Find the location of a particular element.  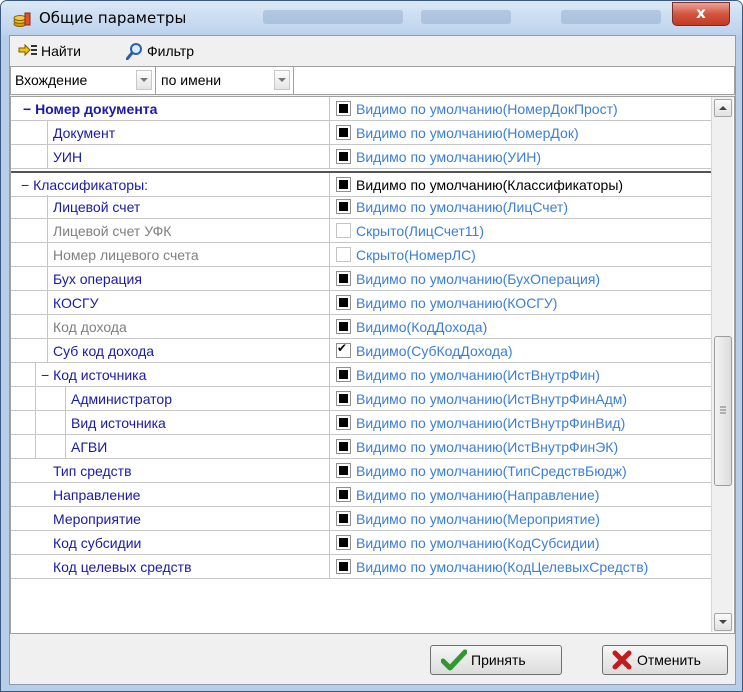

close-button: x is located at coordinates (701, 14).